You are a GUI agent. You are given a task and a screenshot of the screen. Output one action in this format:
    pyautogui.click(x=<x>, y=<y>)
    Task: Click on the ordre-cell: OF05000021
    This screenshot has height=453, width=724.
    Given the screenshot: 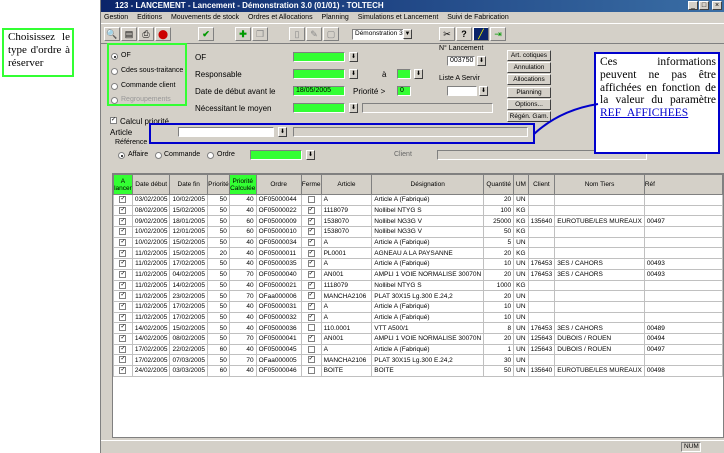 What is the action you would take?
    pyautogui.click(x=278, y=285)
    